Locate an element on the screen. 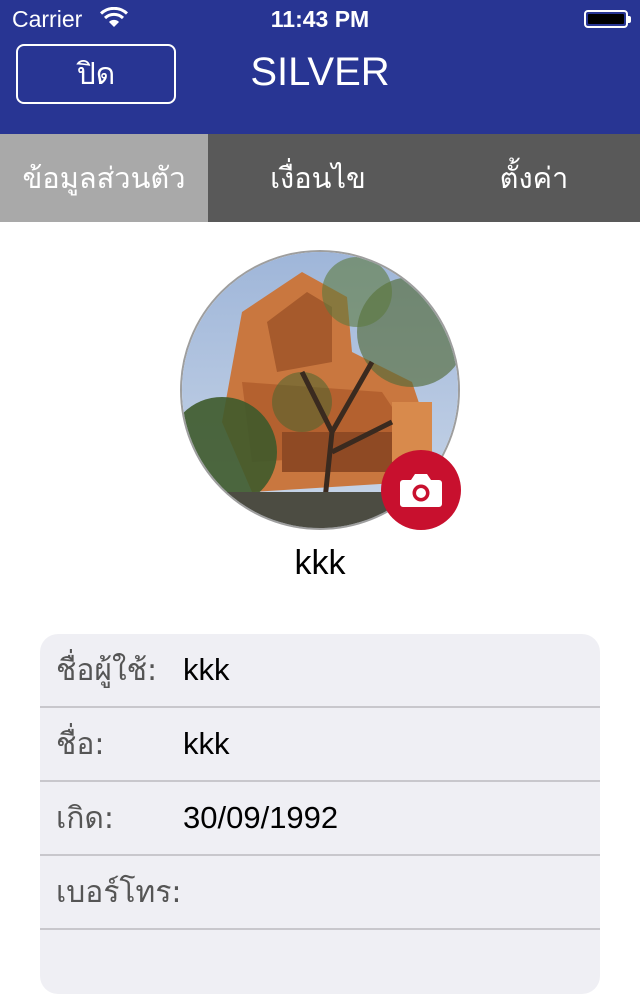 The image size is (640, 994). camera-icon is located at coordinates (421, 490).